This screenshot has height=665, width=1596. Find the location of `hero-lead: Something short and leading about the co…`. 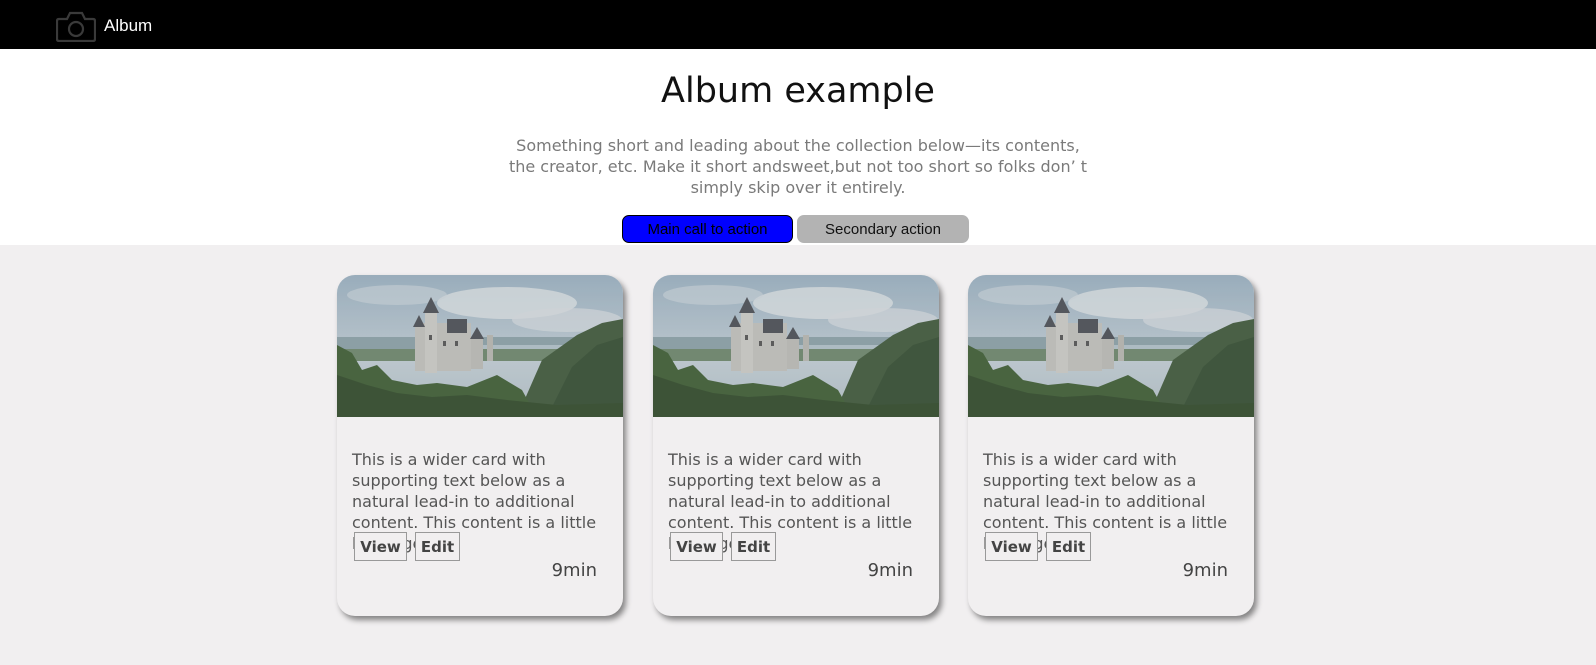

hero-lead: Something short and leading about the co… is located at coordinates (798, 166).